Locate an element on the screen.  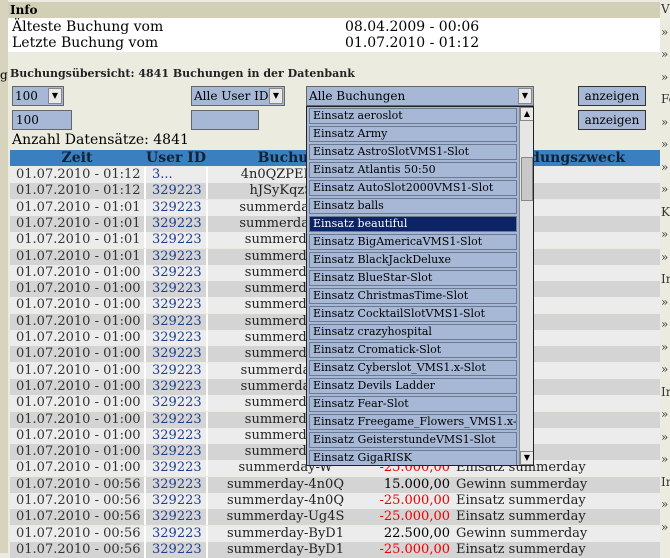
dropdown-option: Einsatz GeisterstundeVMS1-Slot is located at coordinates (413, 440).